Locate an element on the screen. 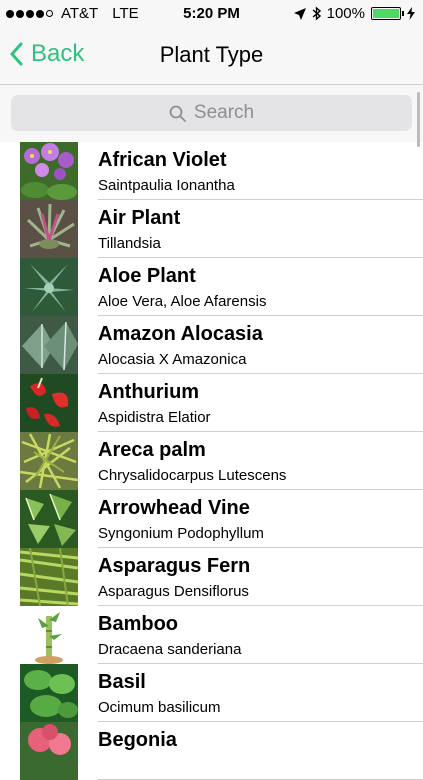 The image size is (423, 780). plant-name: Bamboo is located at coordinates (138, 624).